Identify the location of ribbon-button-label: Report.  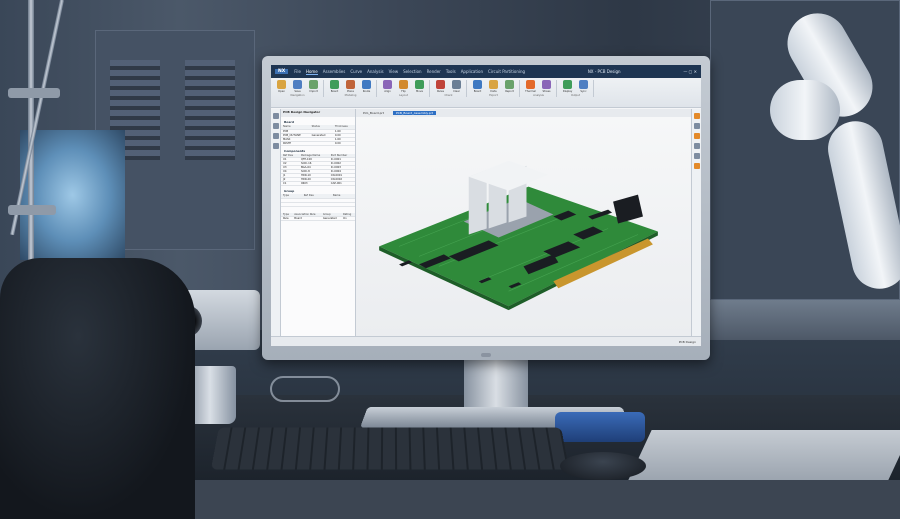
(509, 91).